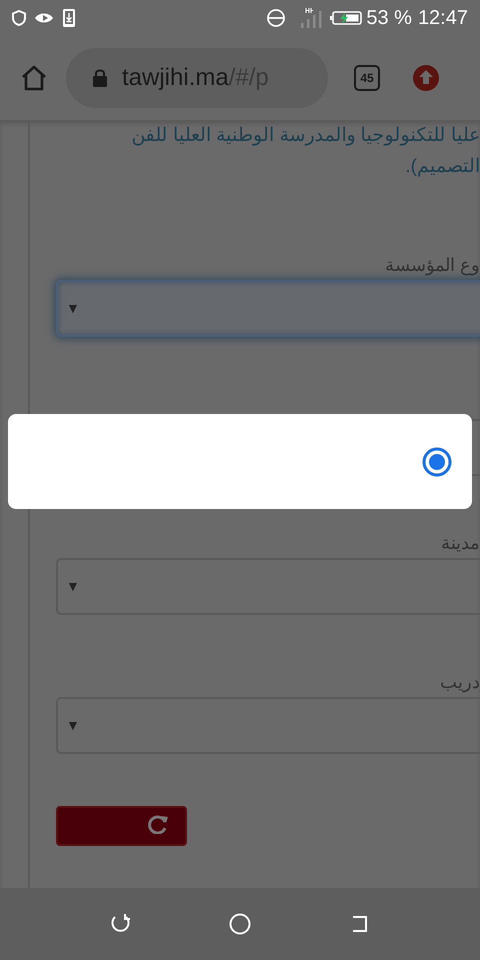 The width and height of the screenshot is (480, 960). Describe the element at coordinates (276, 18) in the screenshot. I see `do-not-disturb-icon` at that location.